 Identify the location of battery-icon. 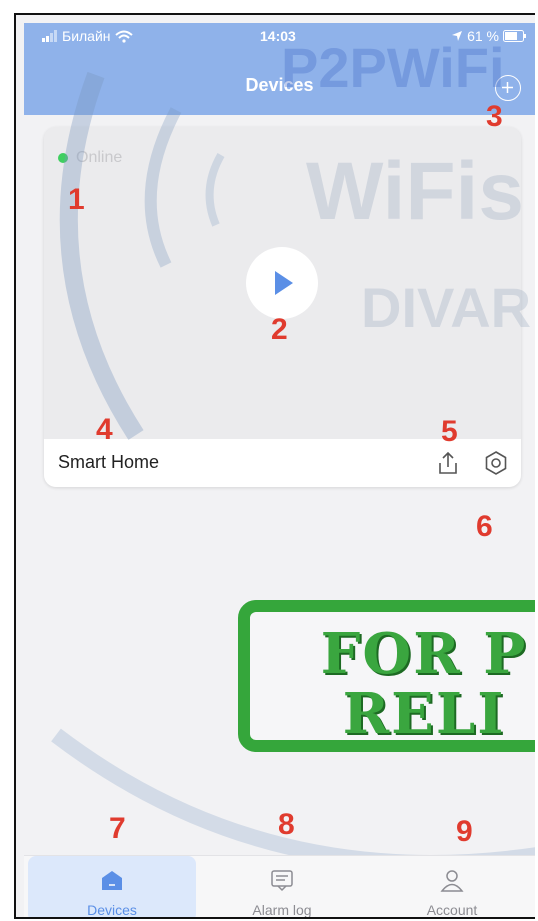
(514, 36).